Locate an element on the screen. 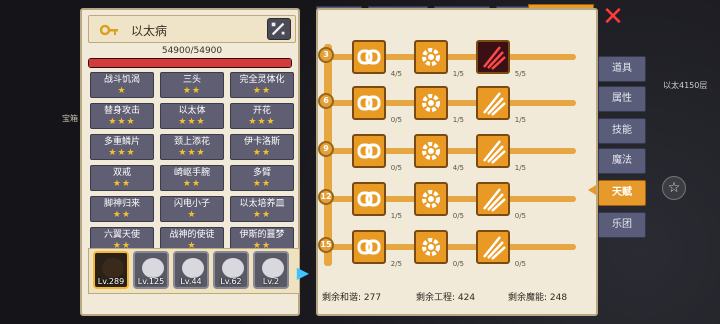 The width and height of the screenshot is (720, 324). talent-count: 5/5 is located at coordinates (520, 74).